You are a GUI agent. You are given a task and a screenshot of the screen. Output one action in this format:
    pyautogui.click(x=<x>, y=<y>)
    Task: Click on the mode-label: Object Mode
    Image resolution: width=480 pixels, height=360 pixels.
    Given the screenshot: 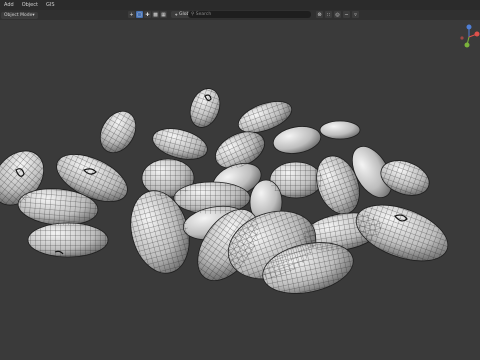 What is the action you would take?
    pyautogui.click(x=18, y=15)
    